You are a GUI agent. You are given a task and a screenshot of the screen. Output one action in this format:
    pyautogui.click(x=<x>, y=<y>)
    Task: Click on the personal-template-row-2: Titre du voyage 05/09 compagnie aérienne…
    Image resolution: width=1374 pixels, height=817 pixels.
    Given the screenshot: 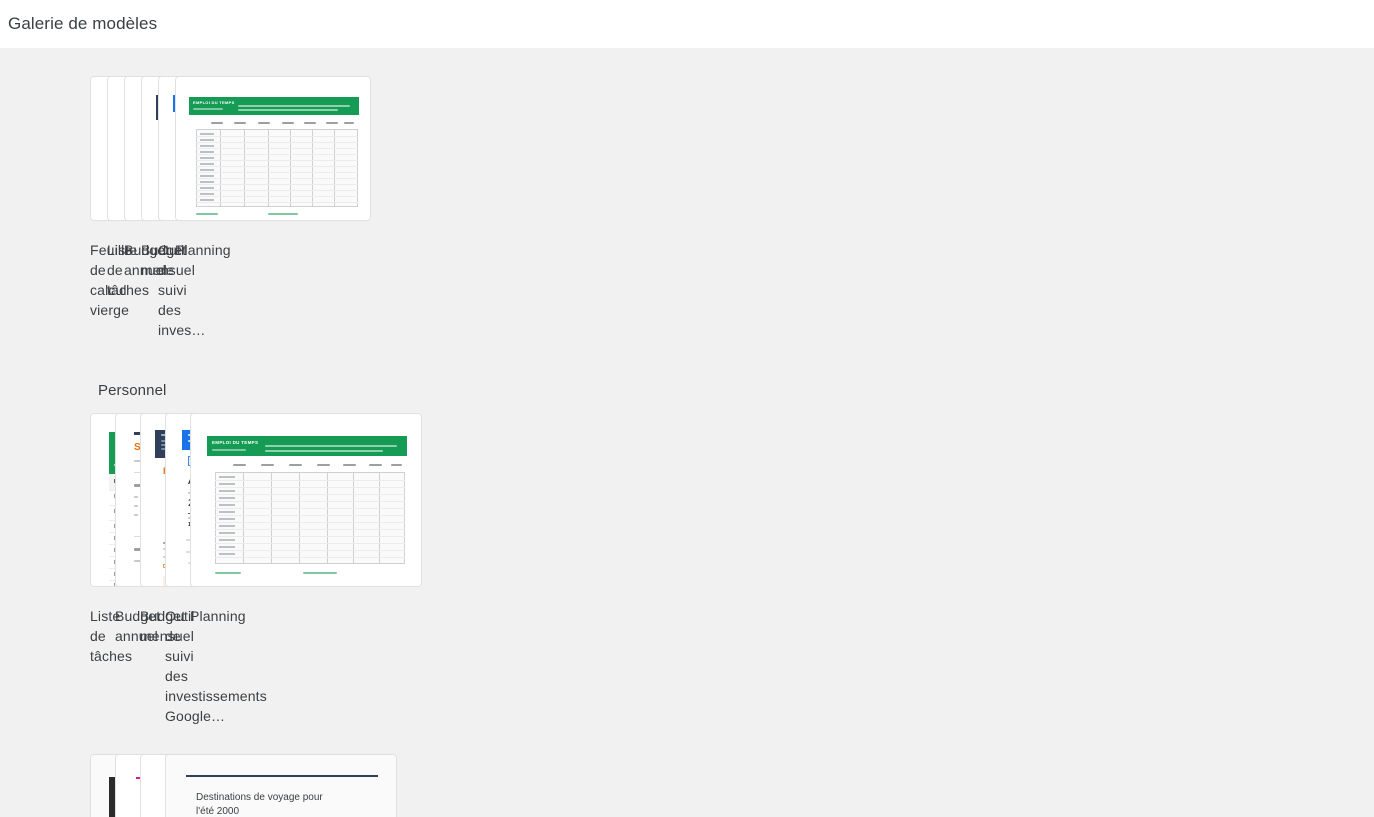 What is the action you would take?
    pyautogui.click(x=687, y=771)
    